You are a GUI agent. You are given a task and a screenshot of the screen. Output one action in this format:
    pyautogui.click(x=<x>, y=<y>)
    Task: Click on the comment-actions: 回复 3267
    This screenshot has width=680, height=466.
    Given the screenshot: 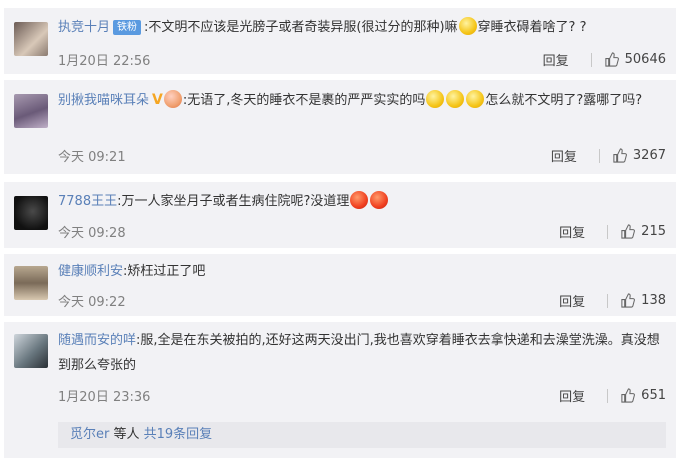 What is the action you would take?
    pyautogui.click(x=608, y=155)
    